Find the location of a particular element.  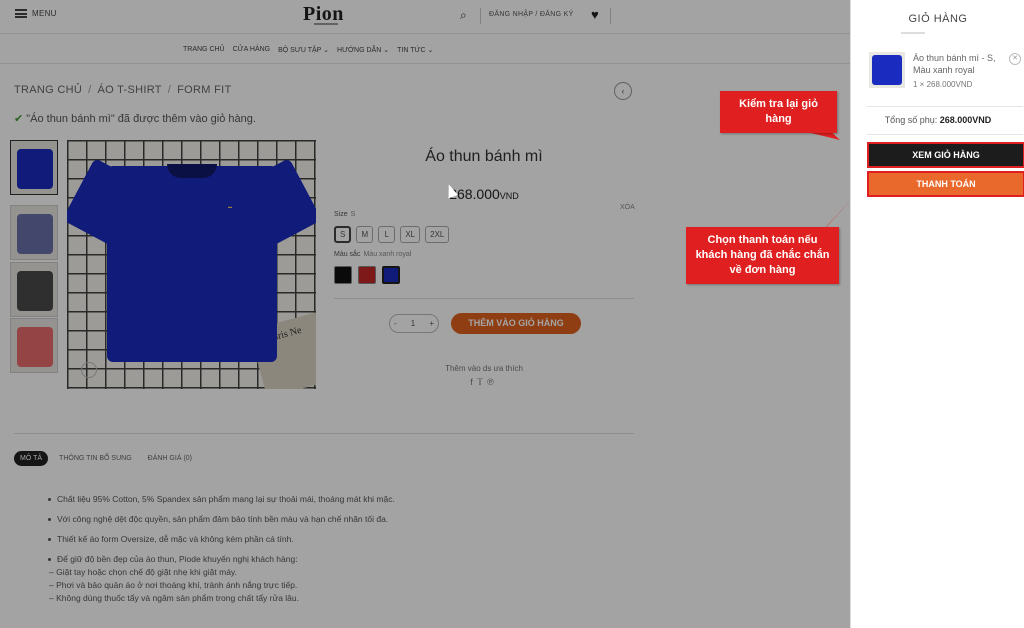

cart-subtotal: Tổng số phụ: 268.000VND is located at coordinates (938, 120).